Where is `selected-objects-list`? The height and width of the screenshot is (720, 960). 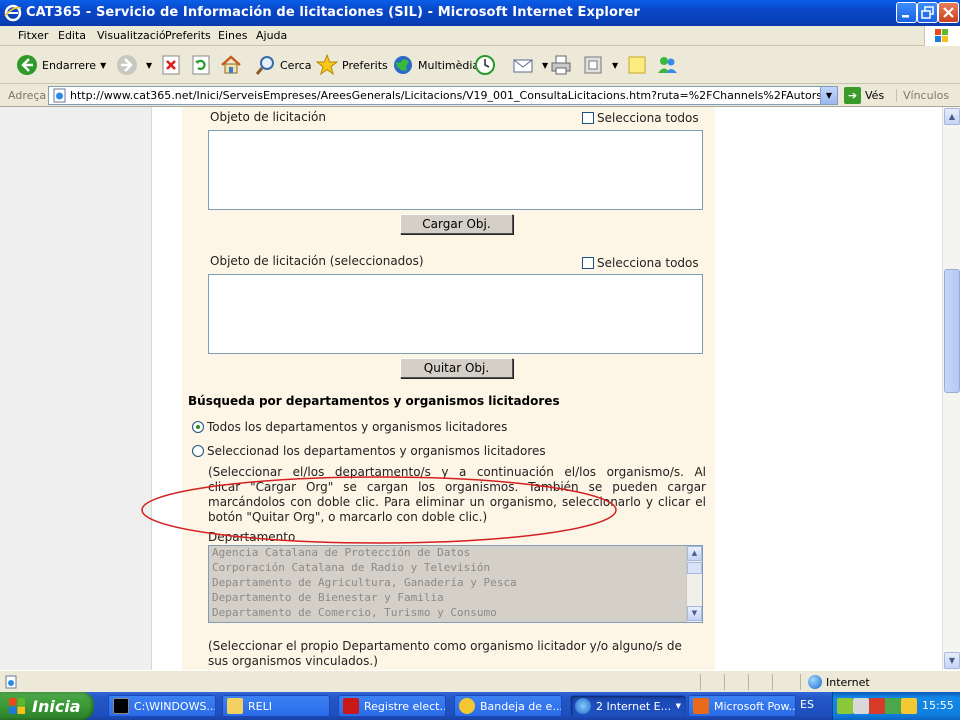 selected-objects-list is located at coordinates (455, 314).